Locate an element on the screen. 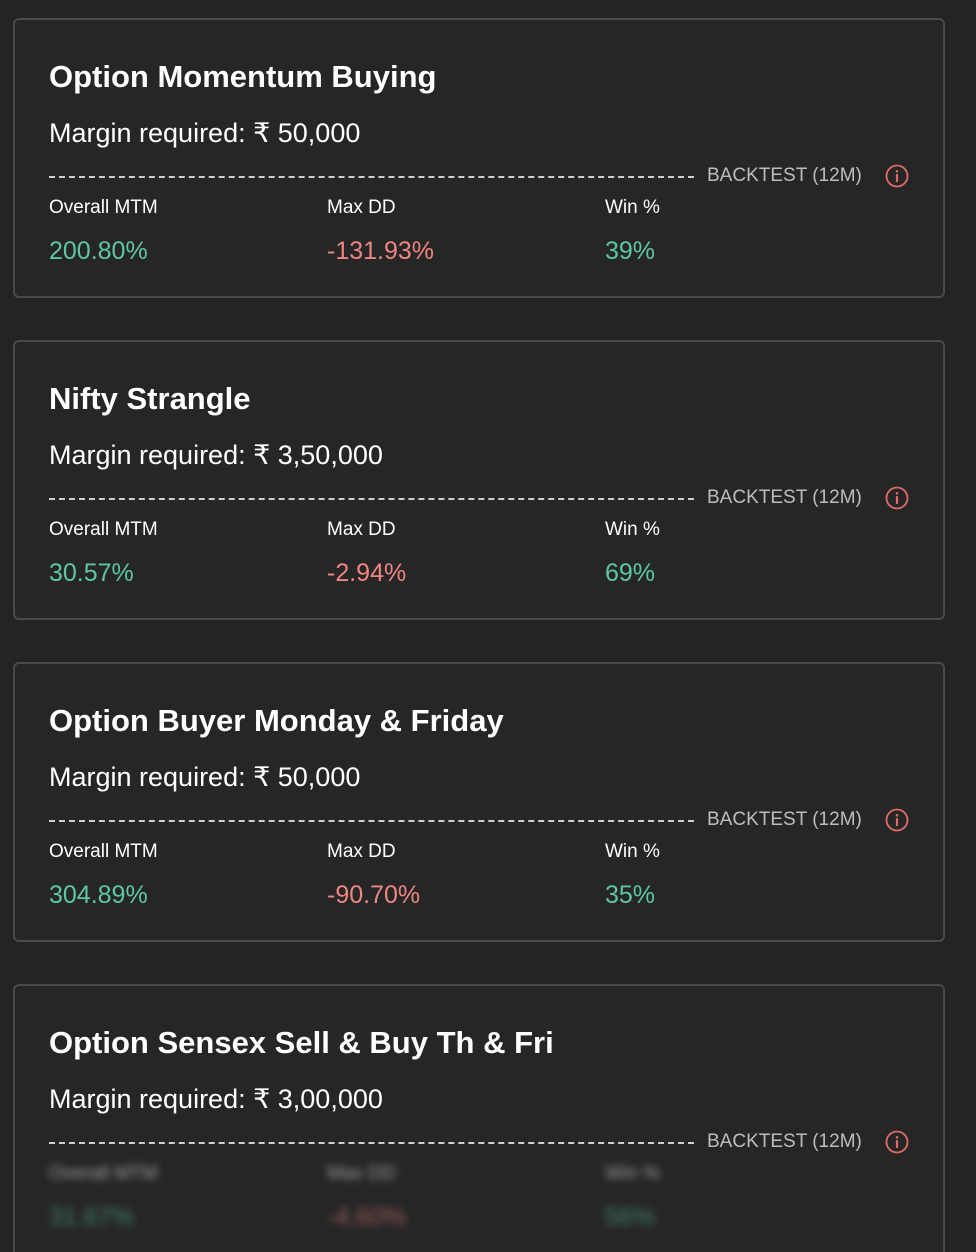 The height and width of the screenshot is (1252, 976). metric-overall-mtm: Overall MTM 304.89% is located at coordinates (179, 875).